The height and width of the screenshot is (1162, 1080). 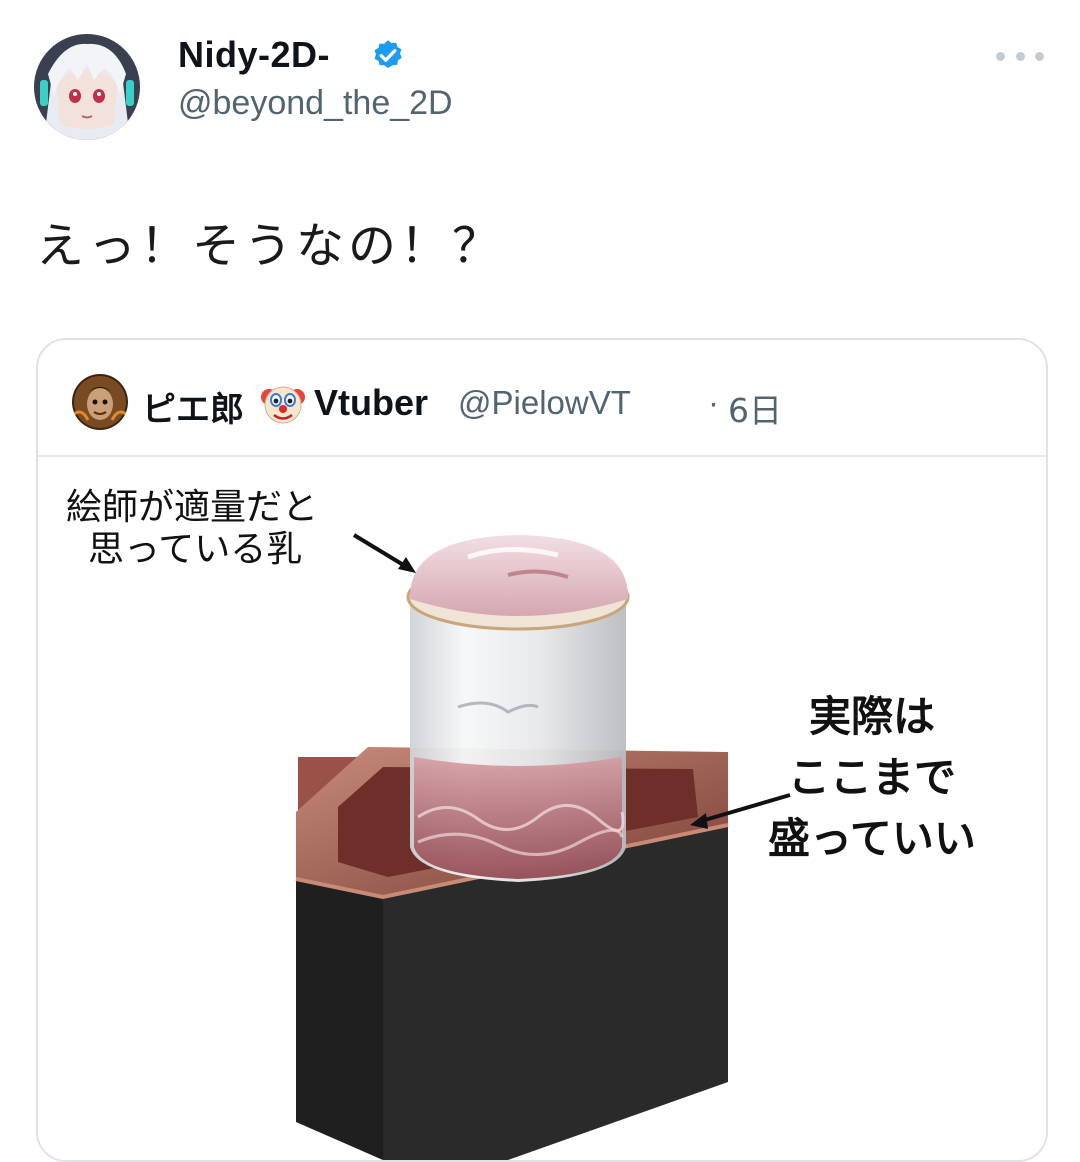 What do you see at coordinates (254, 55) in the screenshot?
I see `author-display-name: Nidy-2D-` at bounding box center [254, 55].